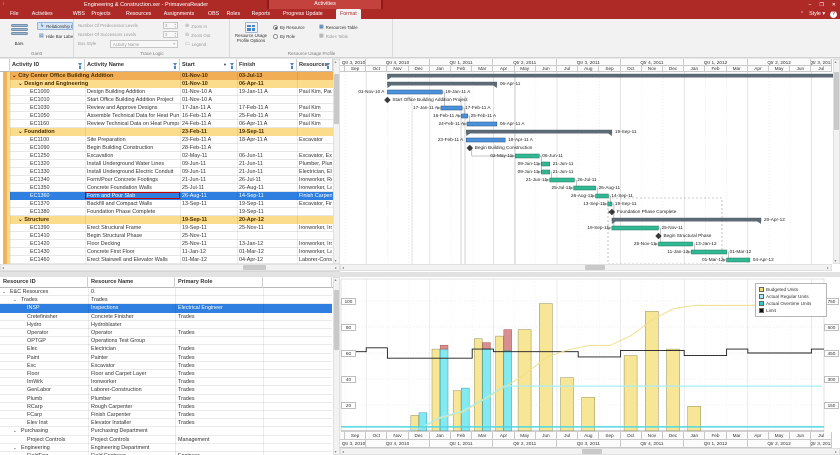 Image resolution: width=840 pixels, height=455 pixels. What do you see at coordinates (166, 407) in the screenshot?
I see `resource-row: RCarp Rough Carpenter Trades` at bounding box center [166, 407].